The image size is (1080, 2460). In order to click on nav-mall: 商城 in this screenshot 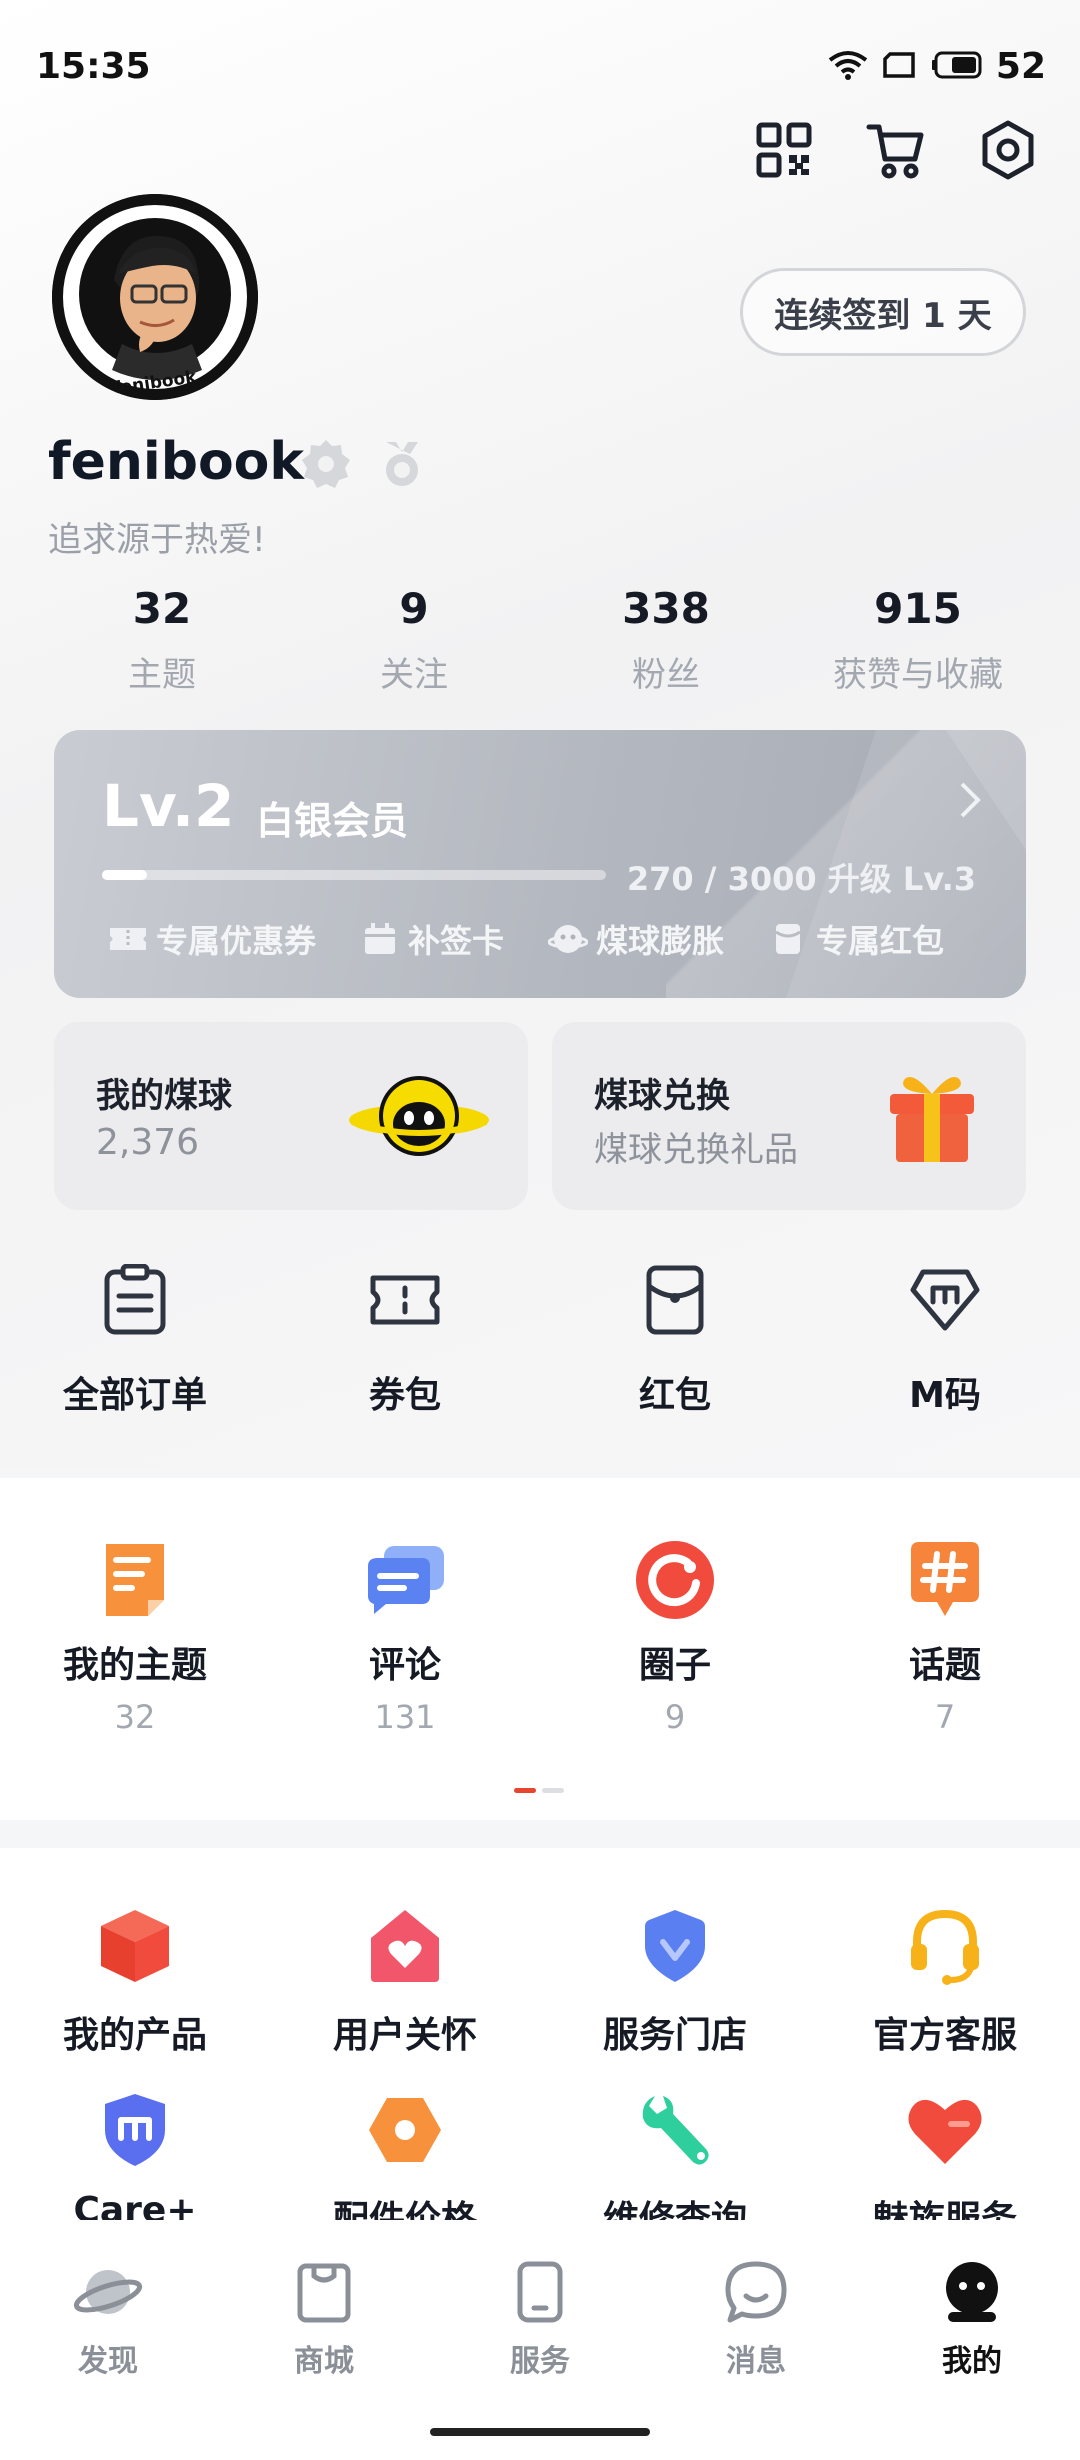, I will do `click(324, 2317)`.